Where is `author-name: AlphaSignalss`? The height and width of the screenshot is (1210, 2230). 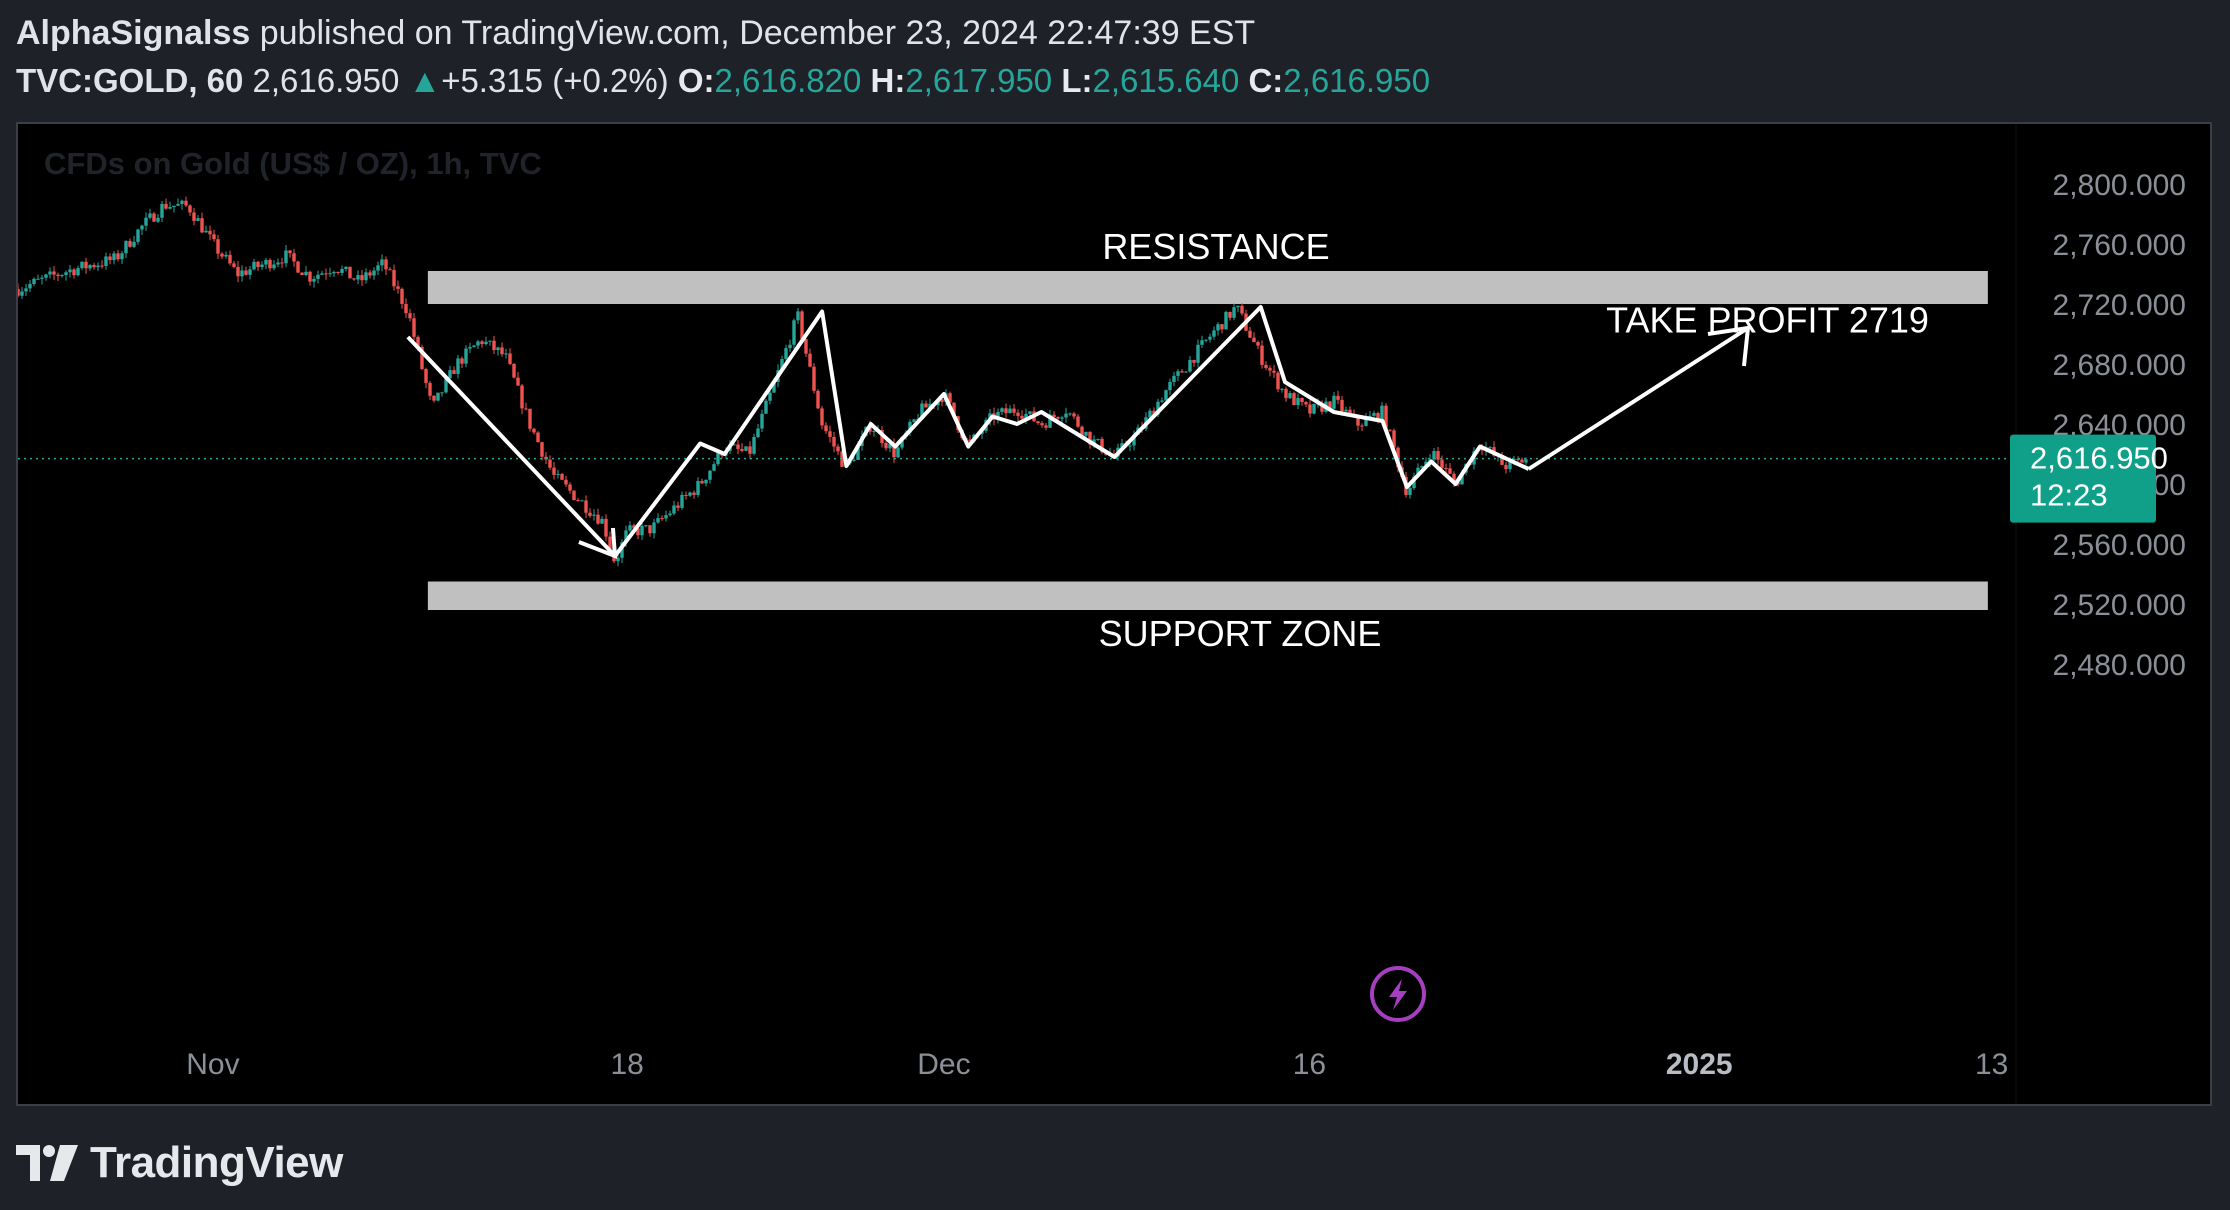
author-name: AlphaSignalss is located at coordinates (133, 33).